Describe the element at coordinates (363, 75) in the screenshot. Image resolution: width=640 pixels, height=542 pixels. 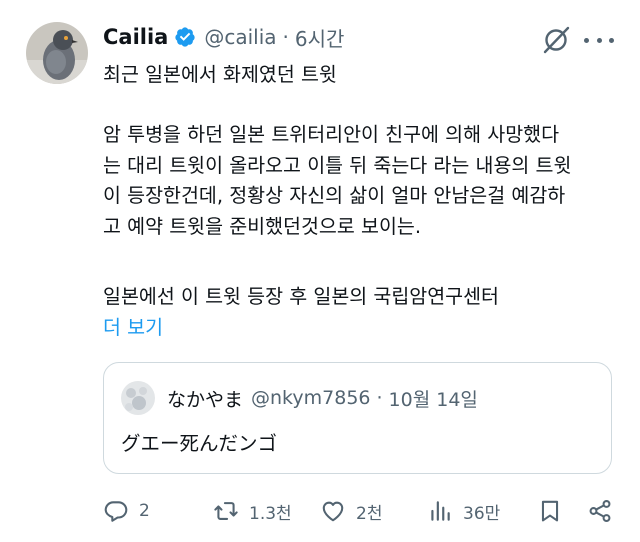
I see `tweet-text-title: 최근 일본에서 화제였던 트윗` at that location.